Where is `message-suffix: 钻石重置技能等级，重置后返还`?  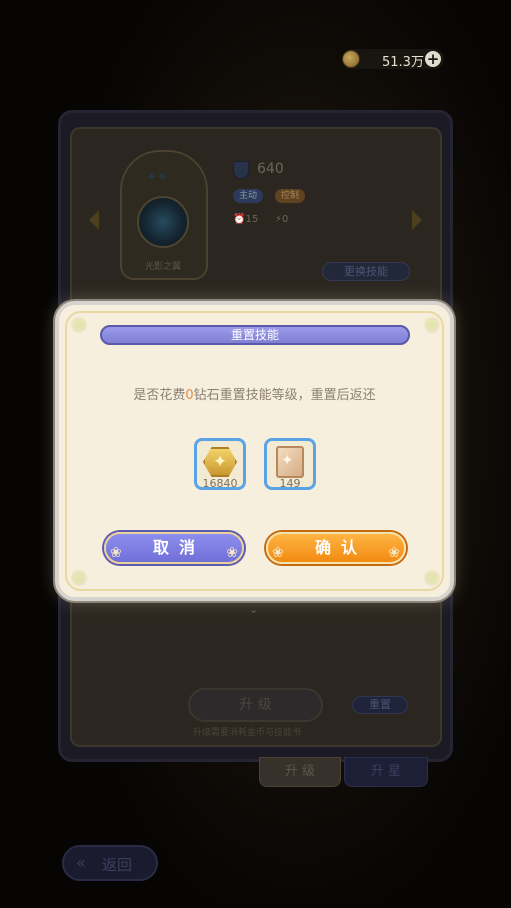 message-suffix: 钻石重置技能等级，重置后返还 is located at coordinates (284, 395).